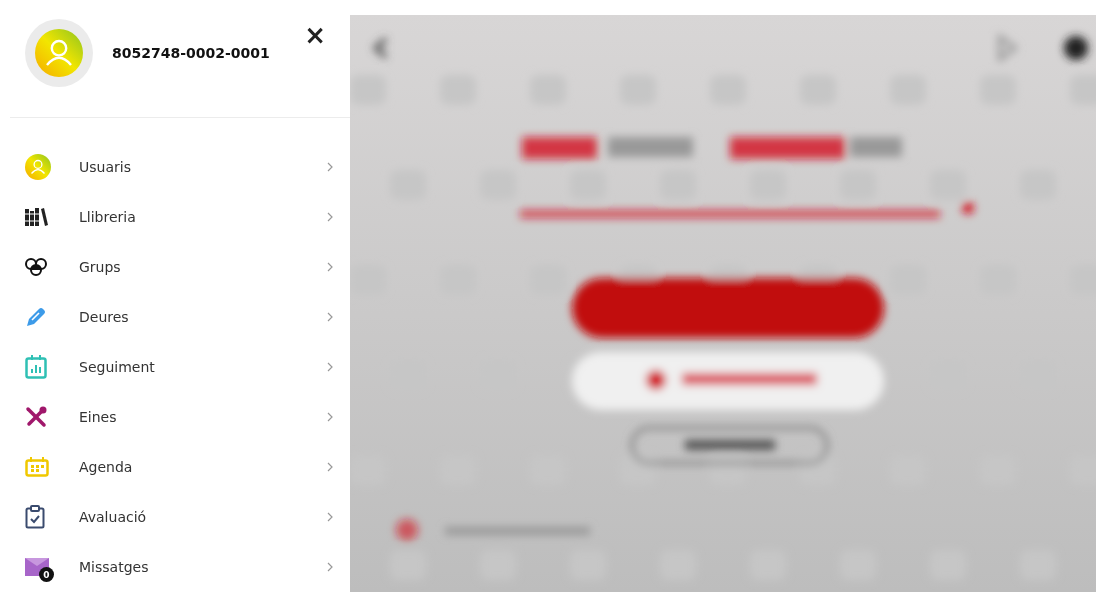  Describe the element at coordinates (175, 317) in the screenshot. I see `menu-item: Deures` at that location.